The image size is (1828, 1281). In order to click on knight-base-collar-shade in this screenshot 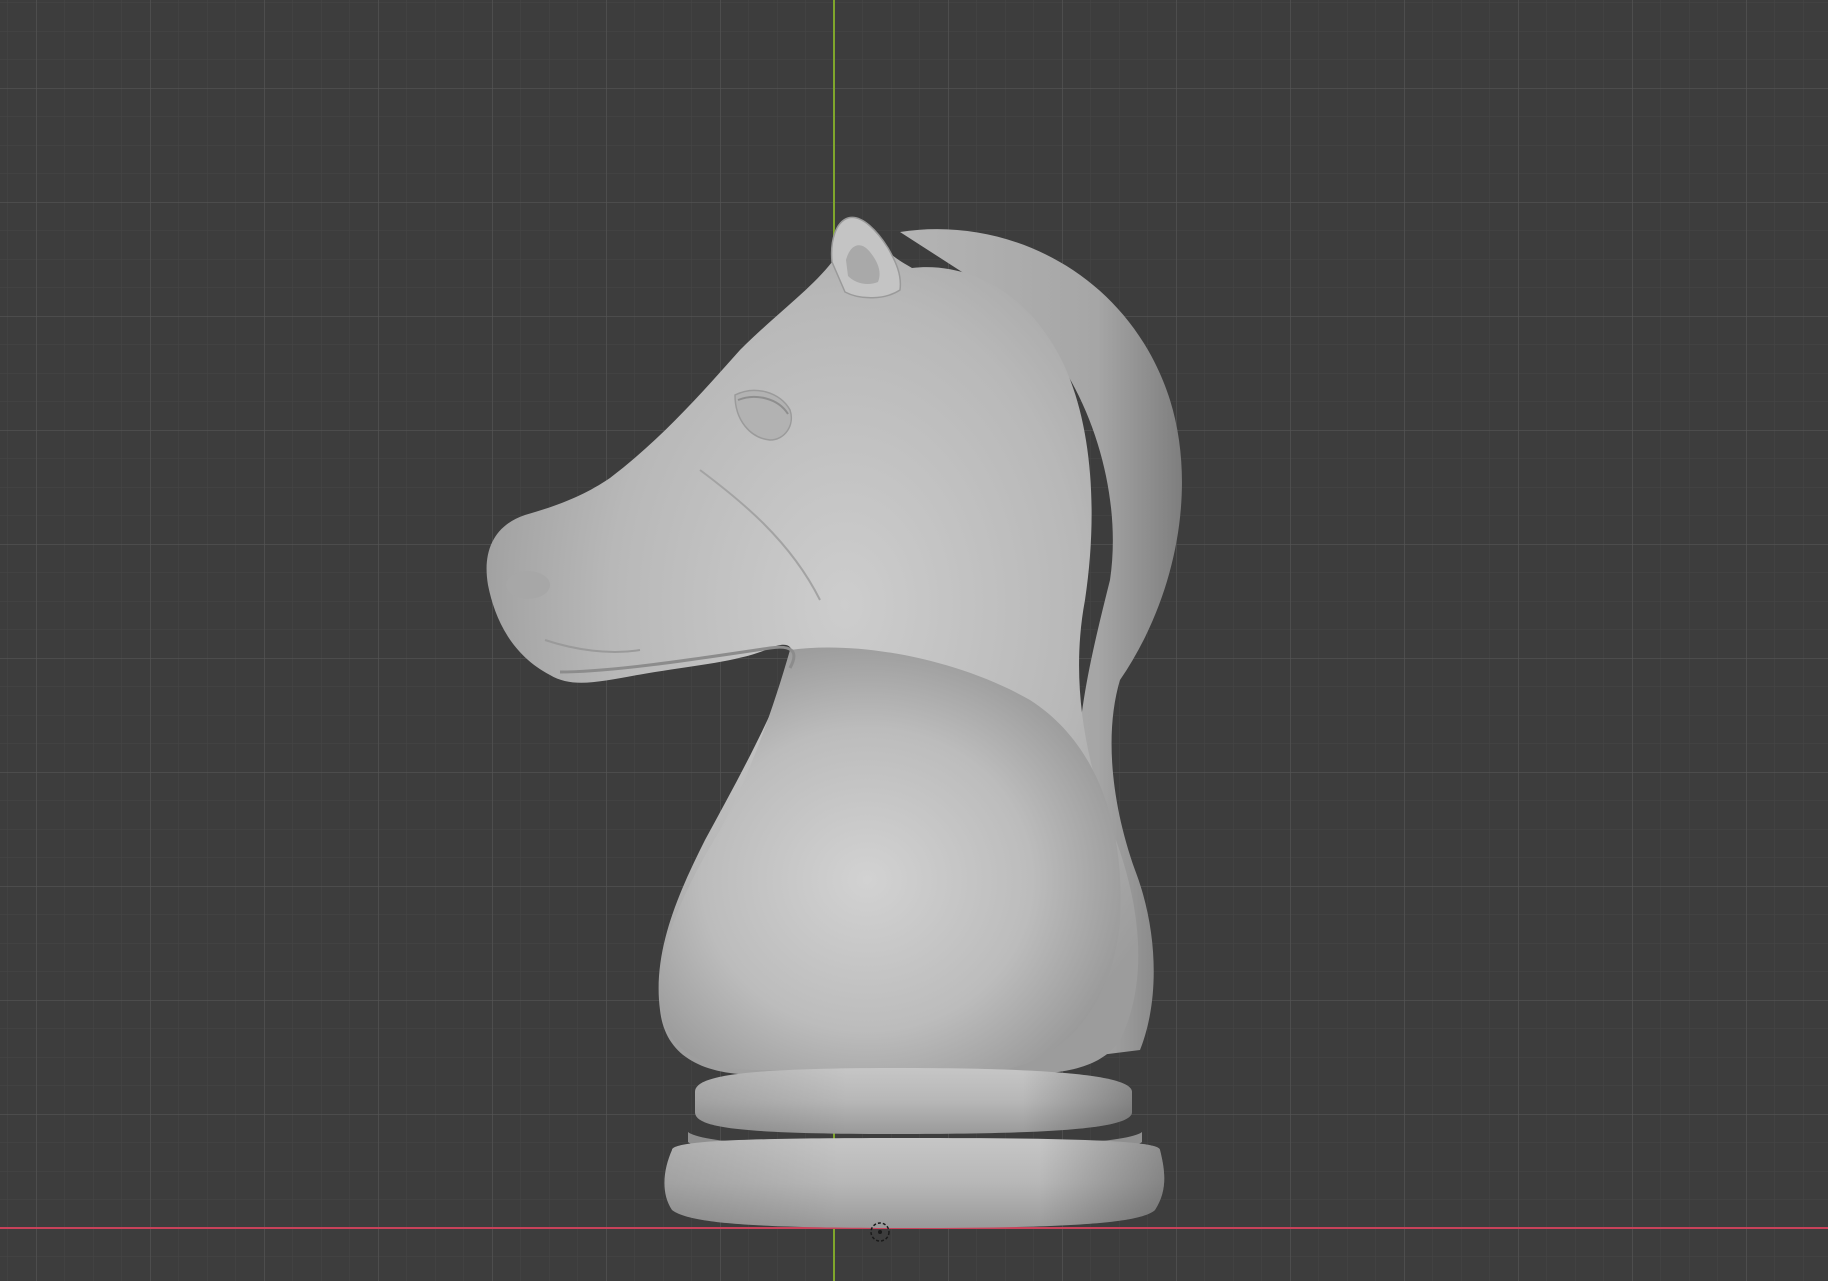, I will do `click(913, 1101)`.